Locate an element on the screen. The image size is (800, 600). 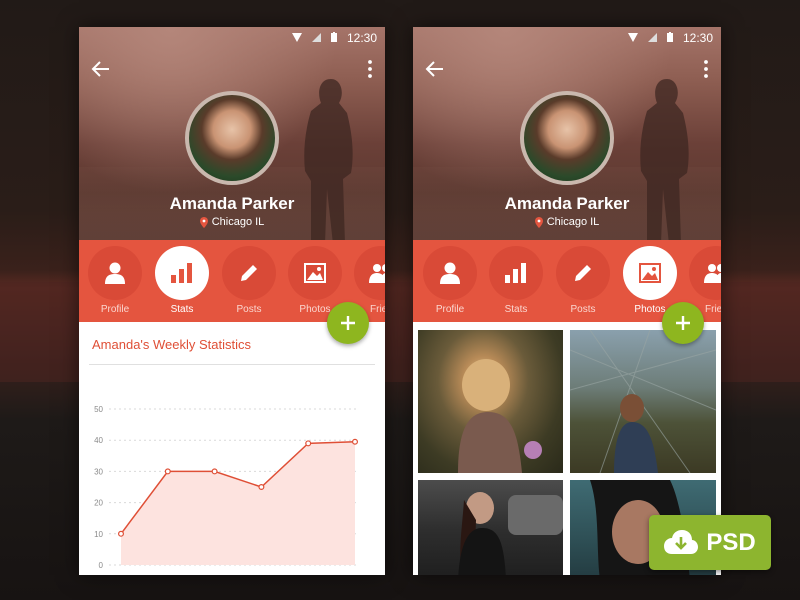
y-tick-label: 0 is located at coordinates (101, 565).